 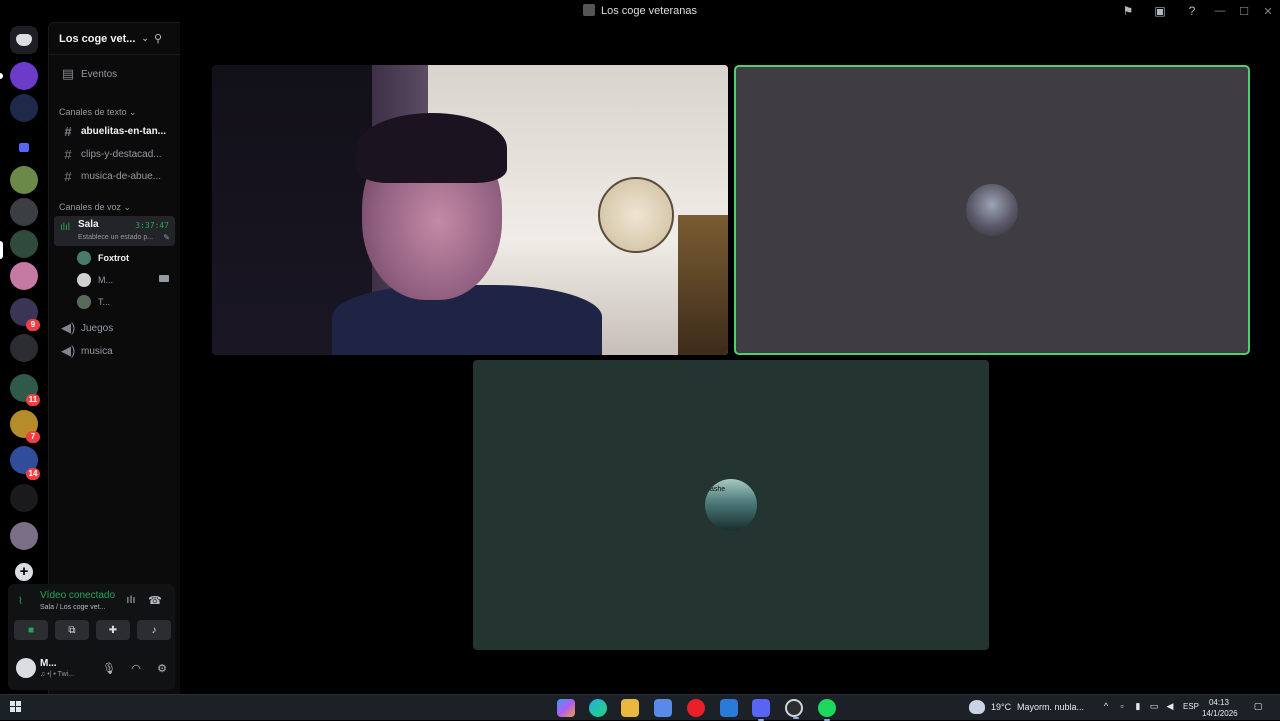 I want to click on voice-connection-status: Vídeo conectado, so click(x=77, y=595).